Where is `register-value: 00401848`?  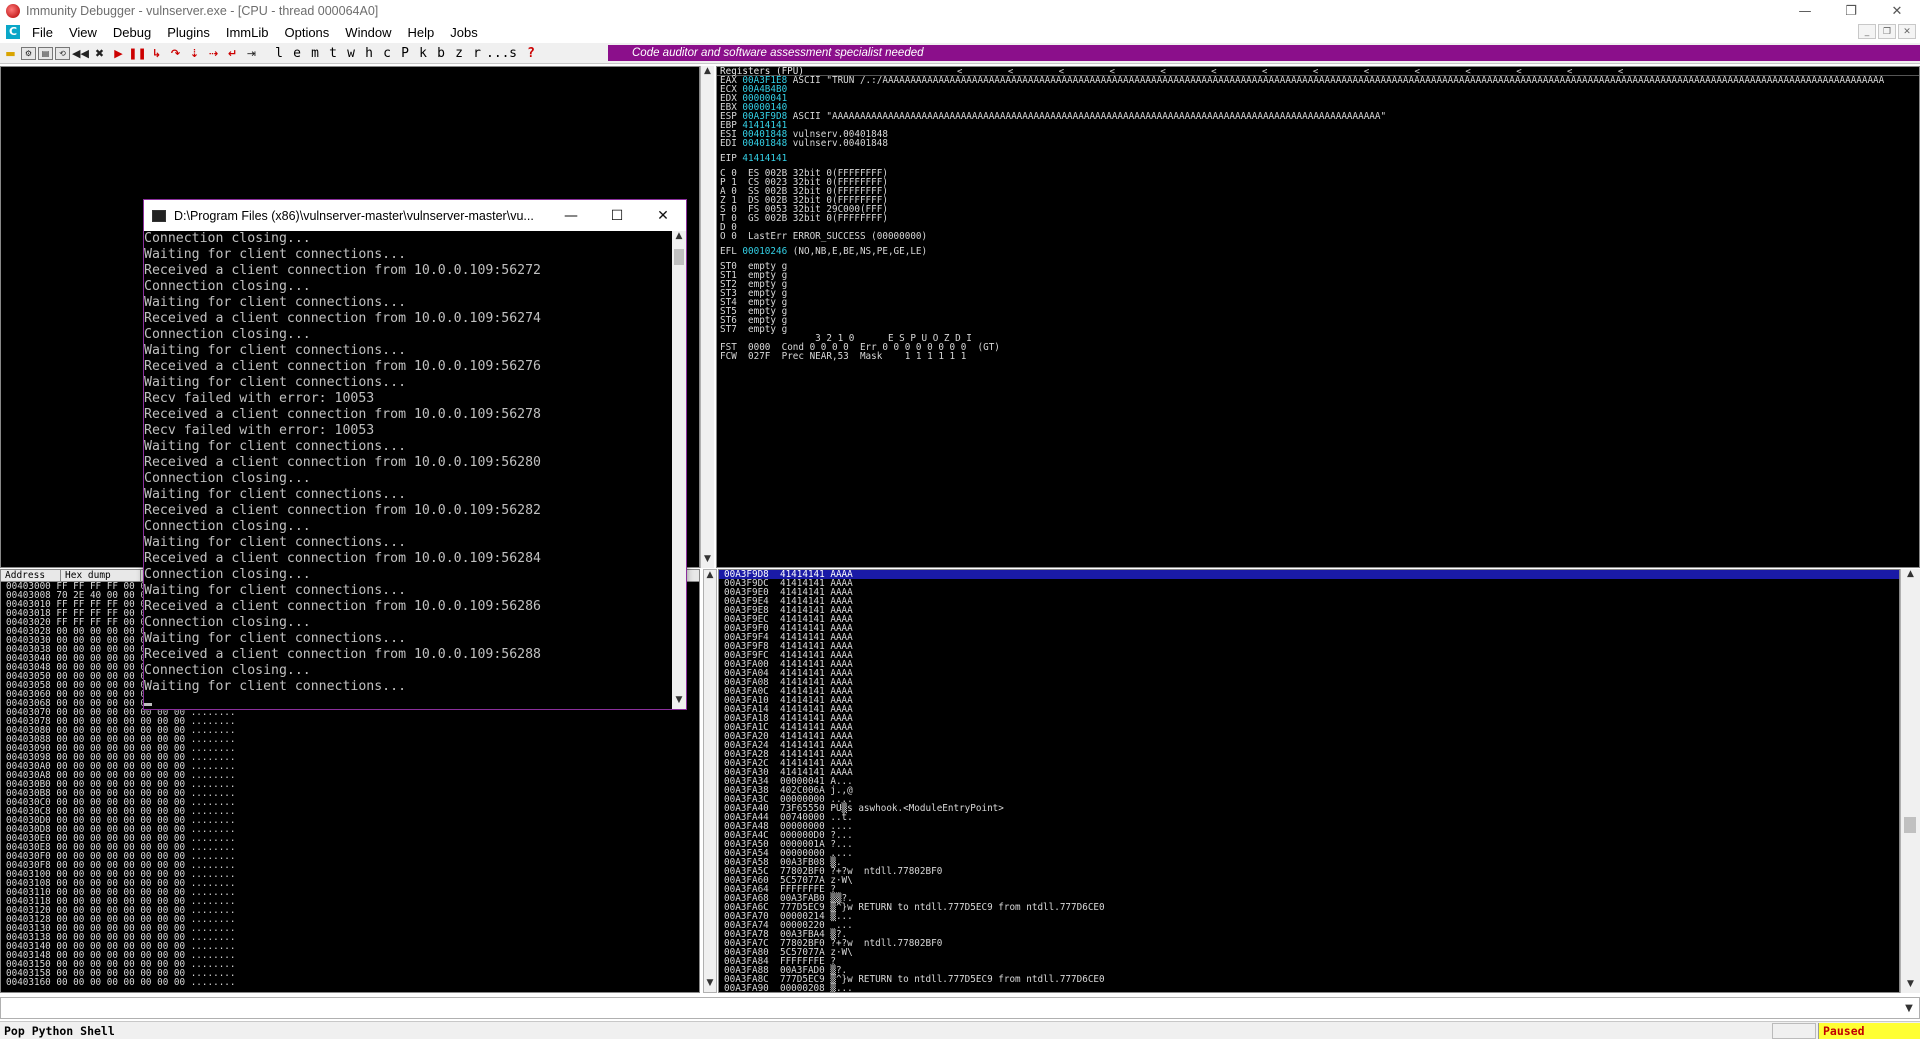 register-value: 00401848 is located at coordinates (764, 143).